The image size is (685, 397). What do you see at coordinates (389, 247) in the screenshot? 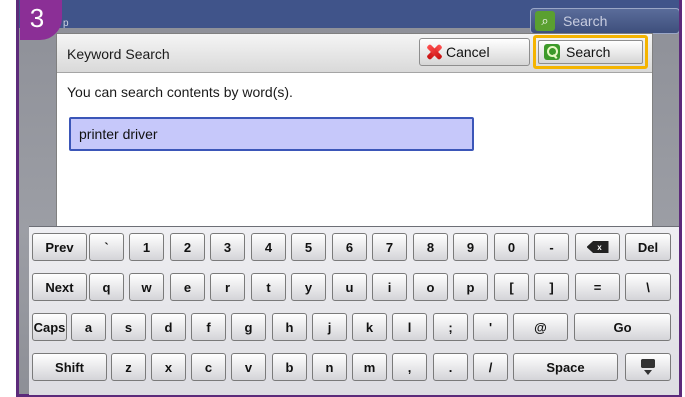
I see `key-char-55: 7` at bounding box center [389, 247].